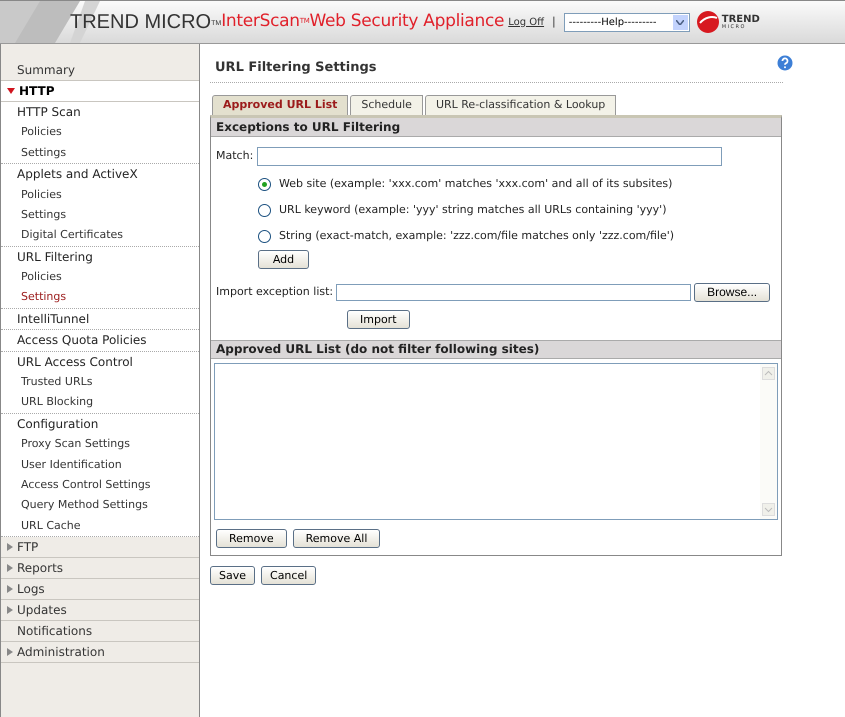 This screenshot has height=717, width=845. I want to click on field-label: Import exception list:, so click(275, 292).